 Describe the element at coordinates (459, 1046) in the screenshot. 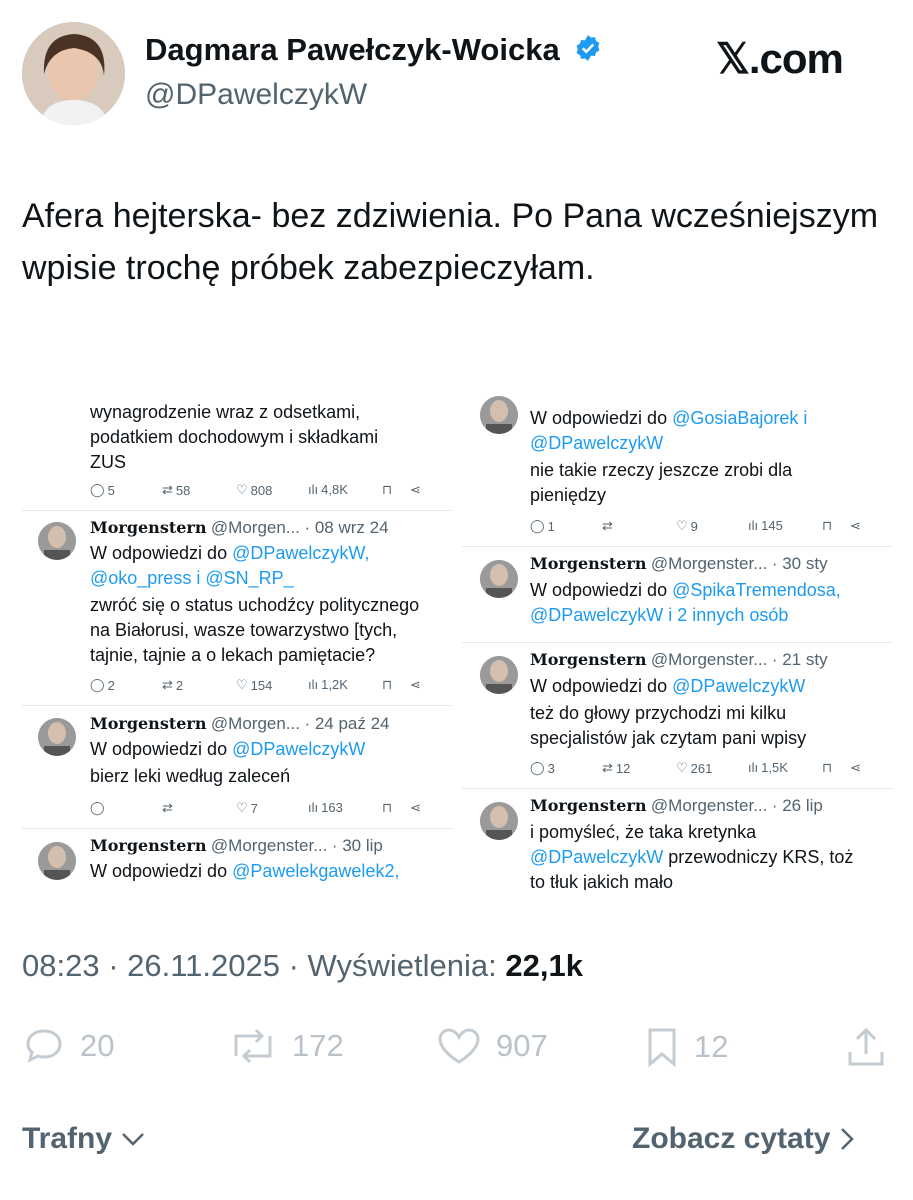

I see `heart-icon` at that location.